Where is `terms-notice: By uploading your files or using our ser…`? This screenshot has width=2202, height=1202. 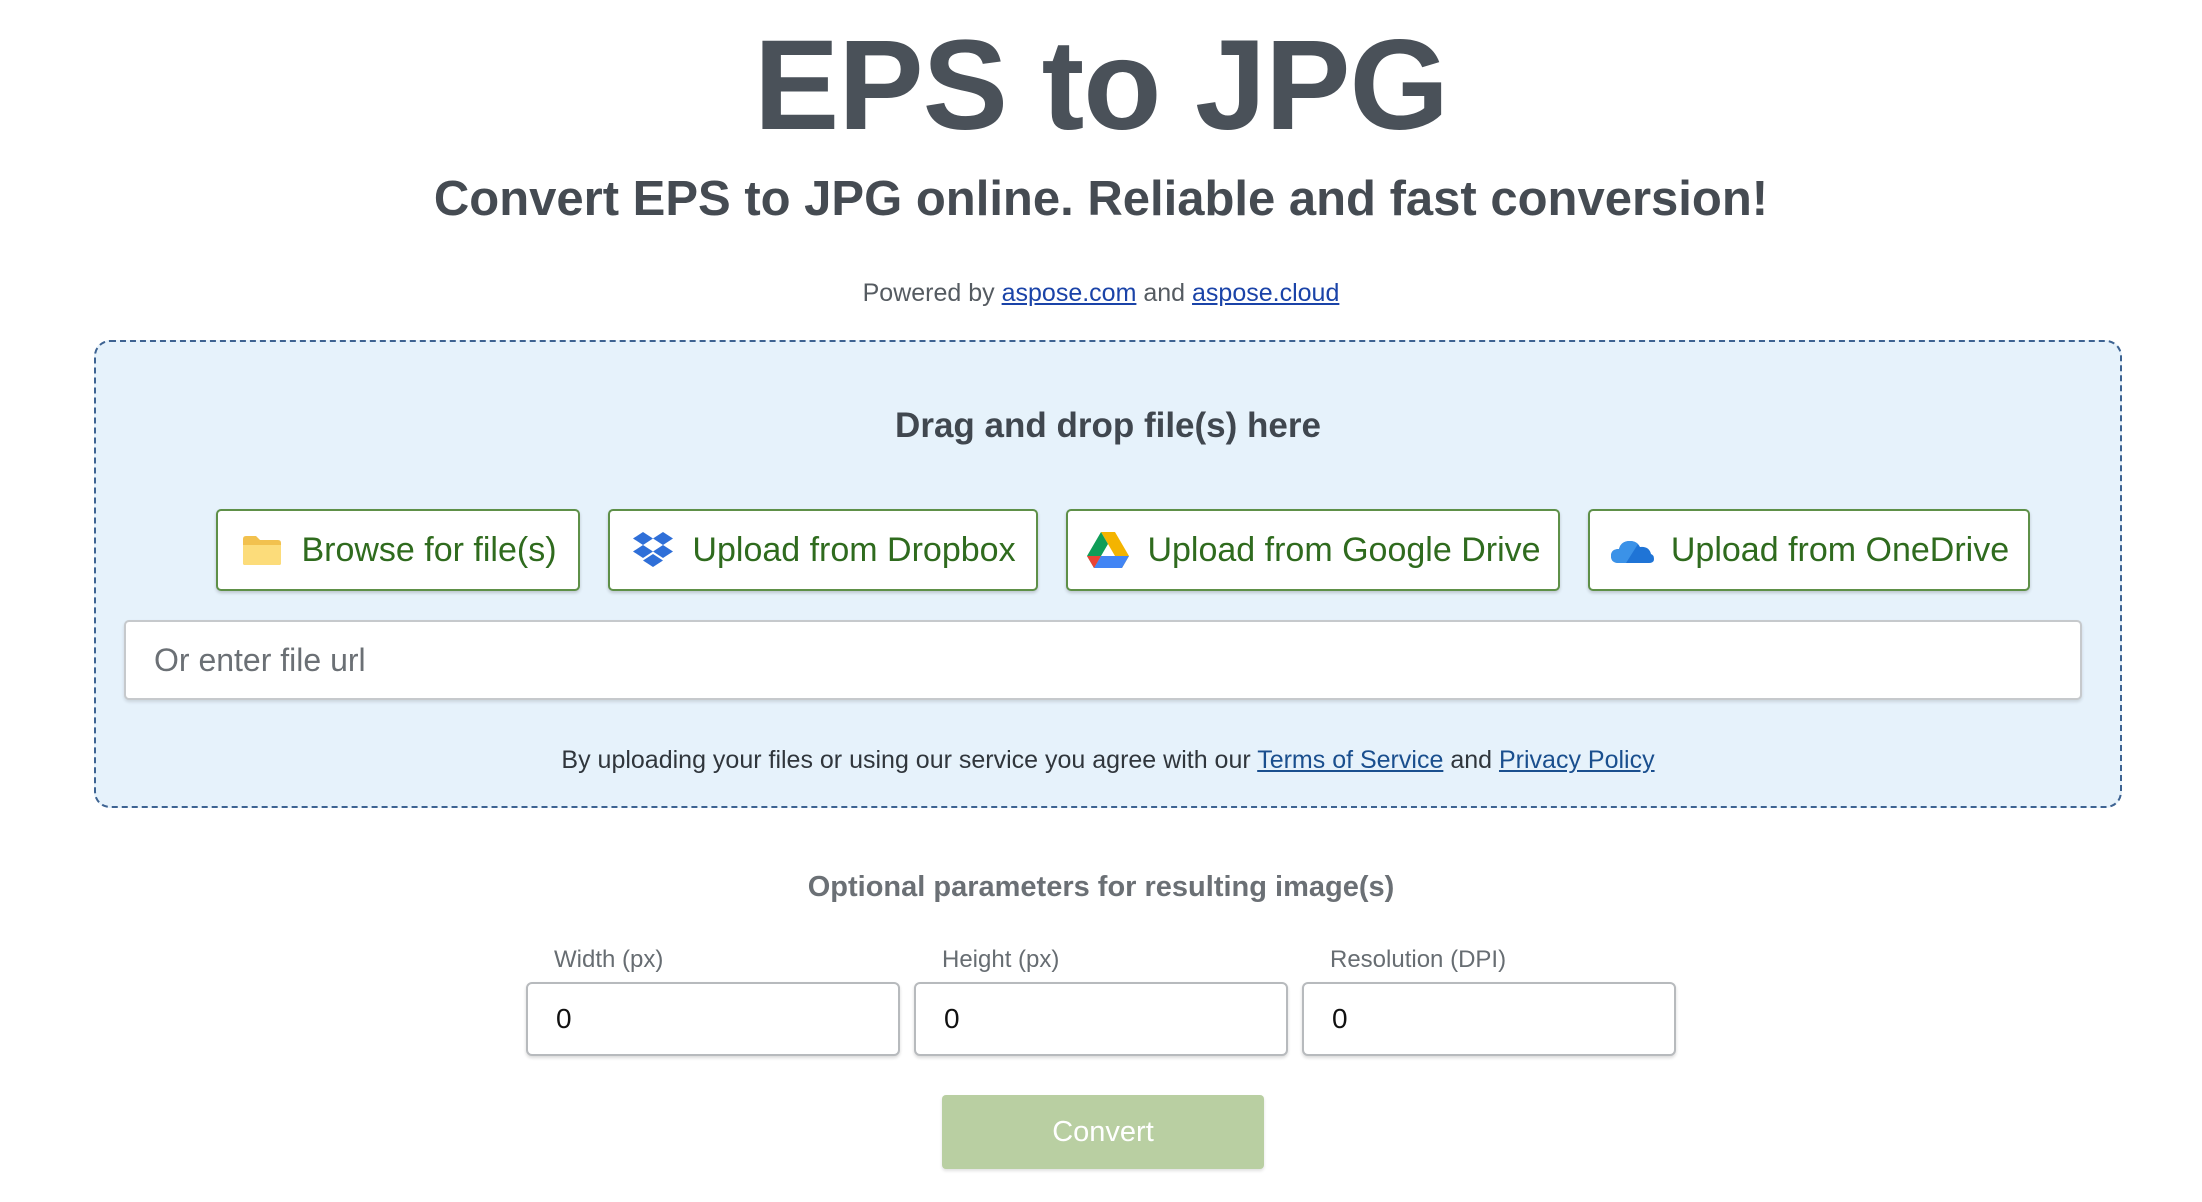
terms-notice: By uploading your files or using our ser… is located at coordinates (1108, 760).